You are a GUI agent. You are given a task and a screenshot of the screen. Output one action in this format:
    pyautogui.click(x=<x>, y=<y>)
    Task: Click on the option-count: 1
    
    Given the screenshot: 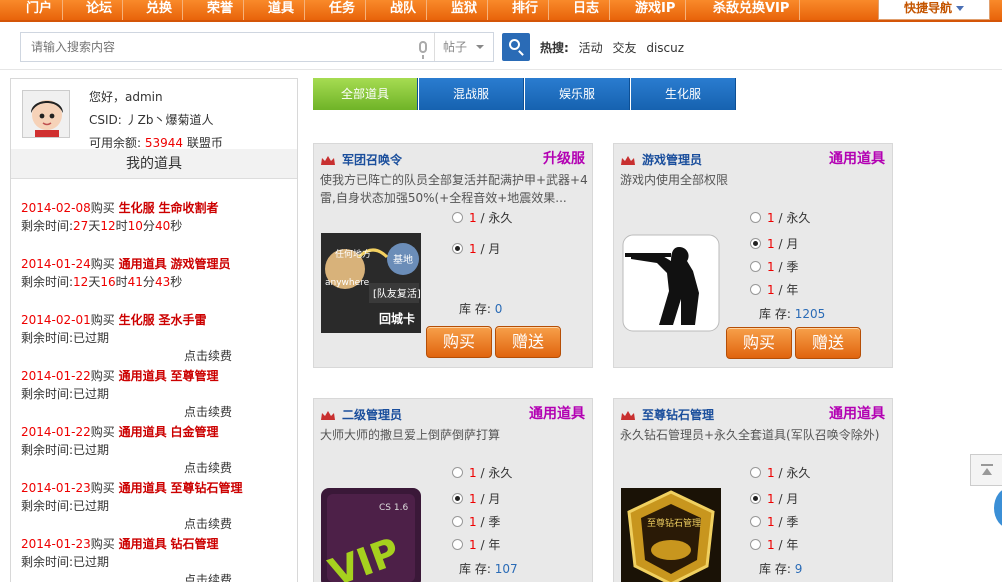 What is the action you would take?
    pyautogui.click(x=771, y=244)
    